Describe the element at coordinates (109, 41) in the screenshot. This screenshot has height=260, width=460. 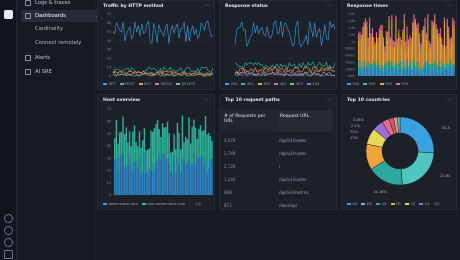
I see `y-tick-label: 40` at that location.